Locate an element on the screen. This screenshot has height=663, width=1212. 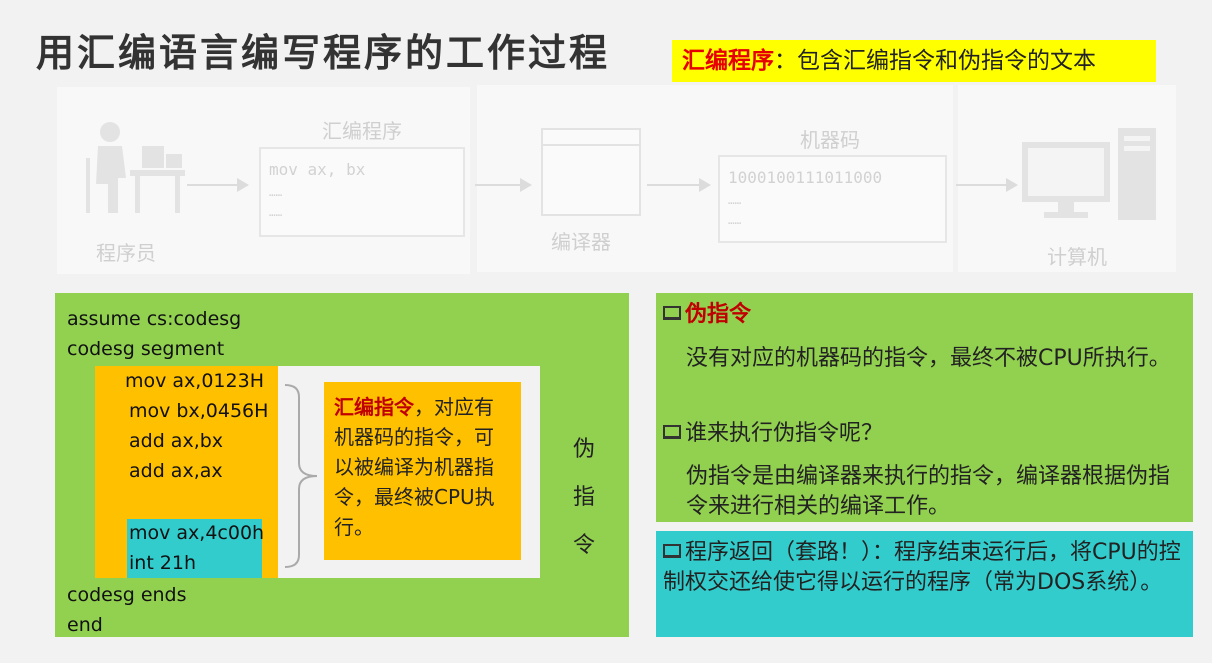
pseudo-label-char: 伪 is located at coordinates (584, 449).